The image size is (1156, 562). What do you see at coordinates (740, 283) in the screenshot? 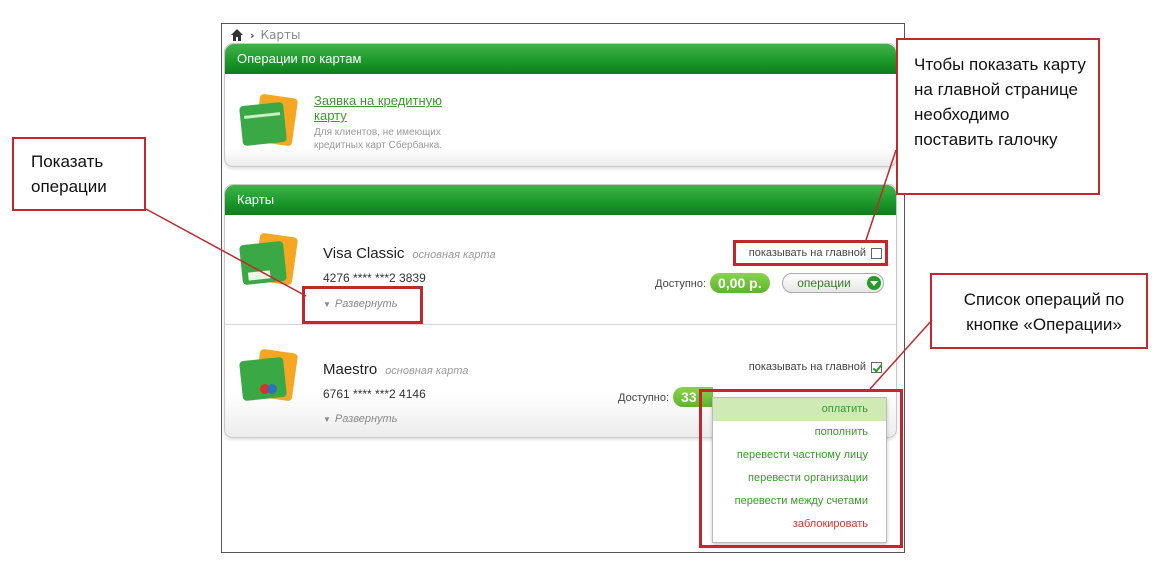
I see `balance-badge: 0,00 р.` at bounding box center [740, 283].